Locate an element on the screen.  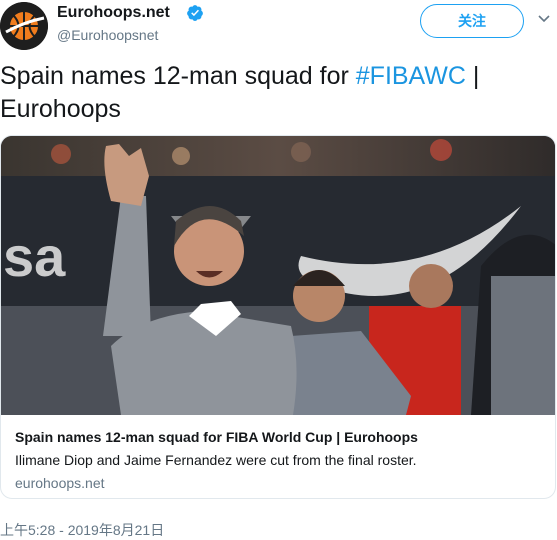
tweet-header: Eurohoops.net @Eurohoopsnet 关注 is located at coordinates (278, 28).